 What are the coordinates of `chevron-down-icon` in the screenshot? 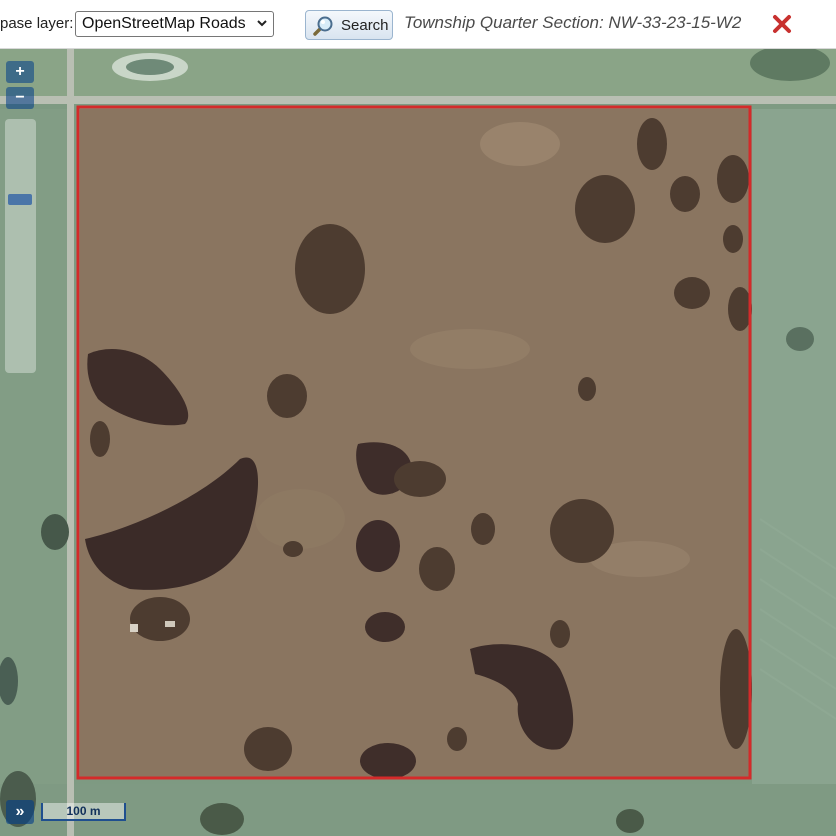 It's located at (262, 23).